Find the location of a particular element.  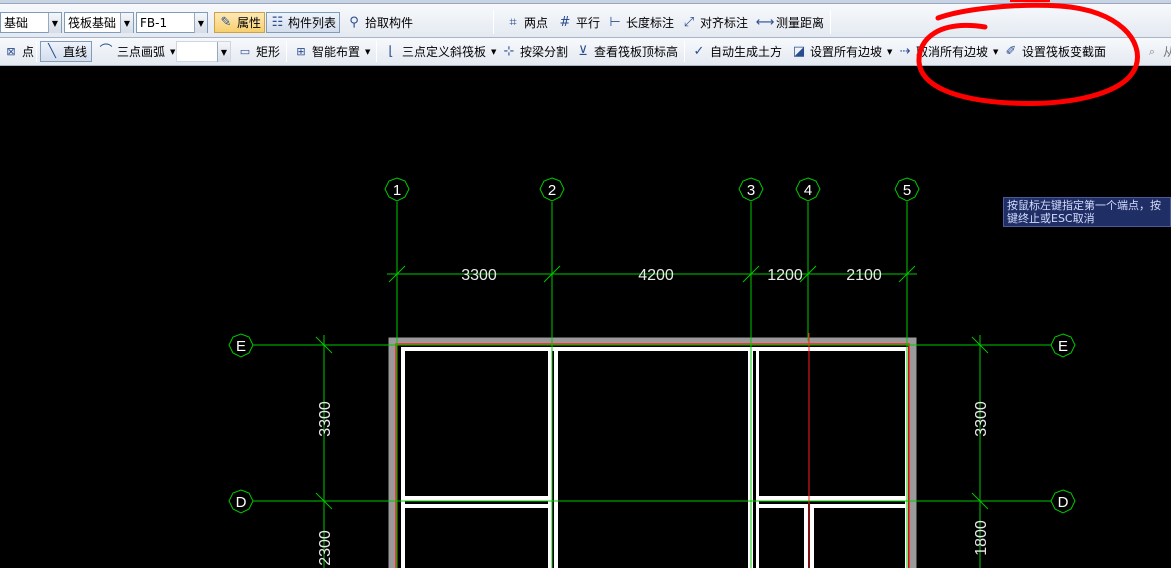

pick-component-button: ⚲ 拾取构件 is located at coordinates (380, 22).